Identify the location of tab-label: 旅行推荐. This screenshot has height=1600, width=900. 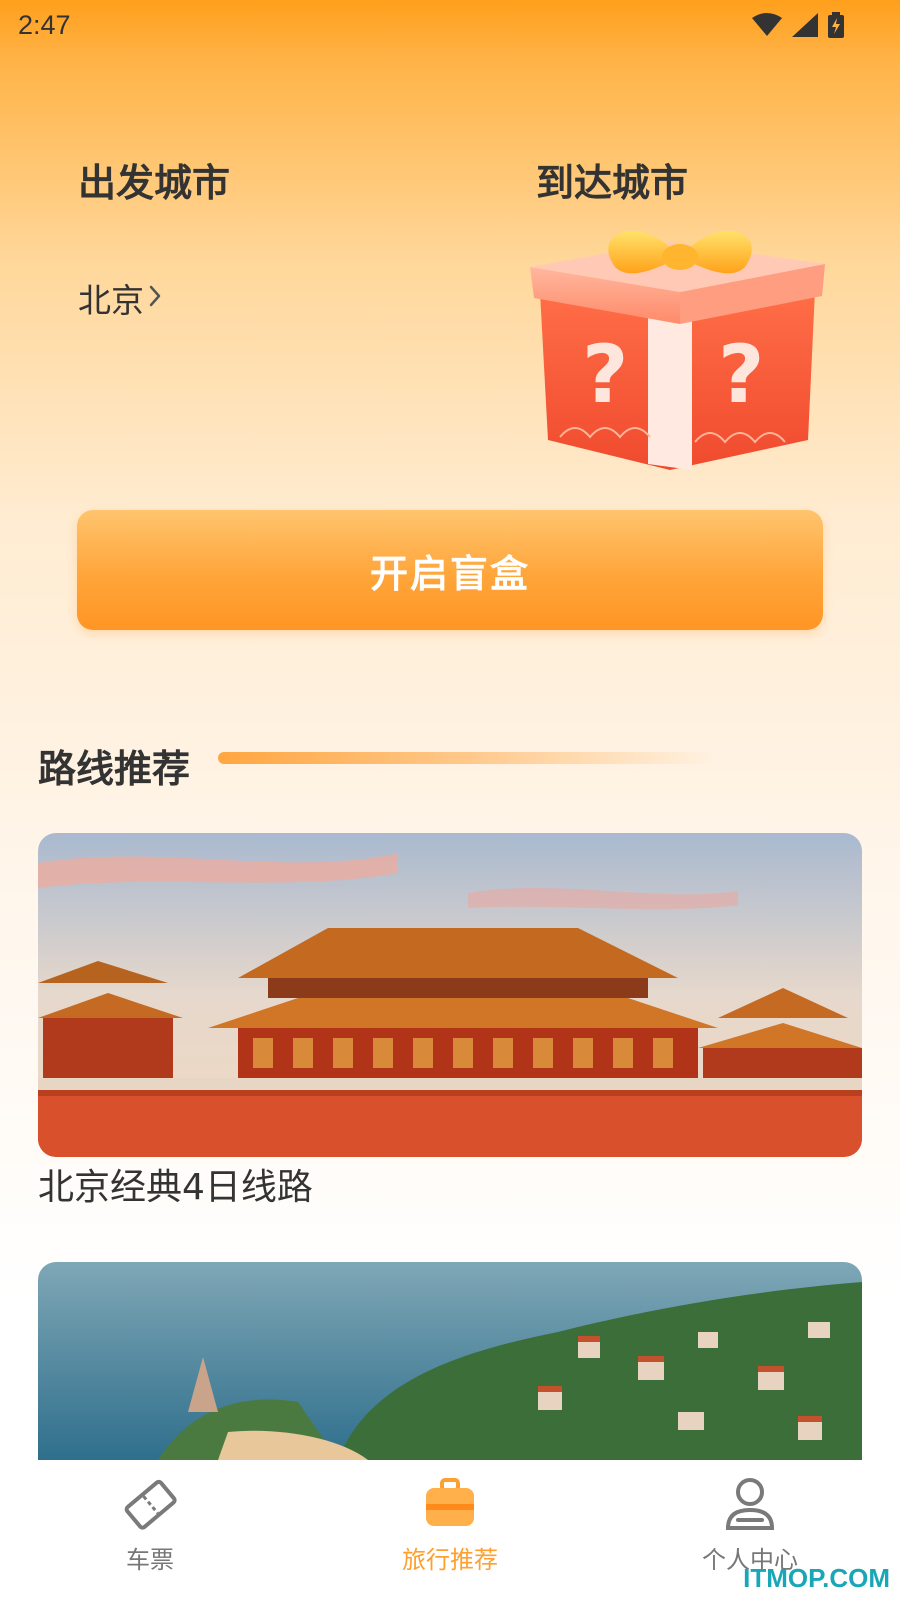
(450, 1560).